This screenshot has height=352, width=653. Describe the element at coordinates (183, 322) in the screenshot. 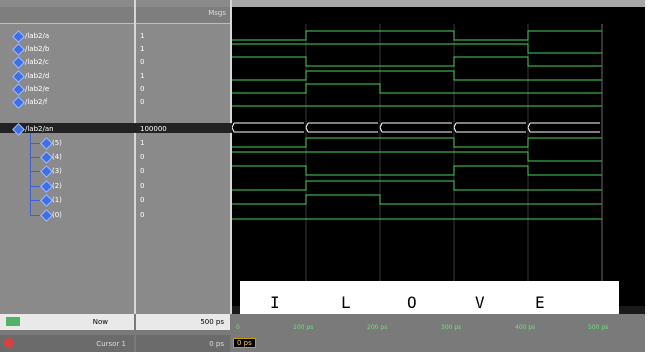

I see `now-value-cell: 500 ps` at that location.